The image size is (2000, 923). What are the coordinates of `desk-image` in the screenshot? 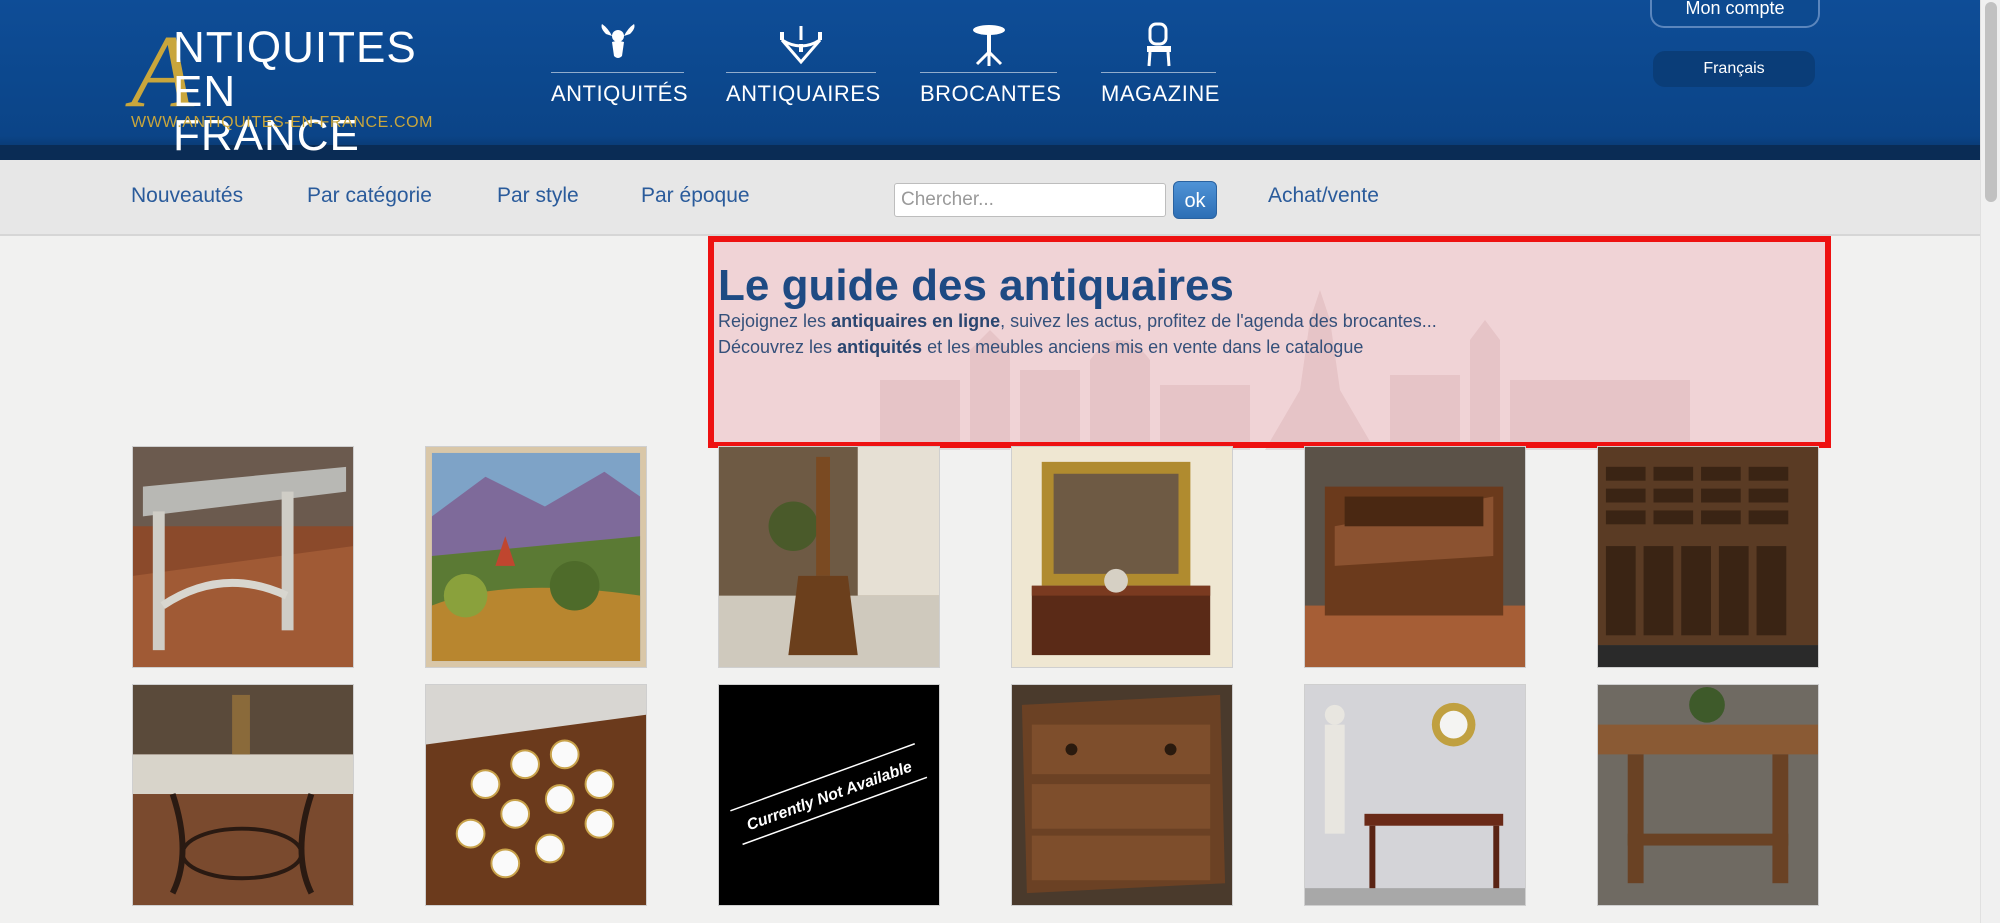 It's located at (1415, 557).